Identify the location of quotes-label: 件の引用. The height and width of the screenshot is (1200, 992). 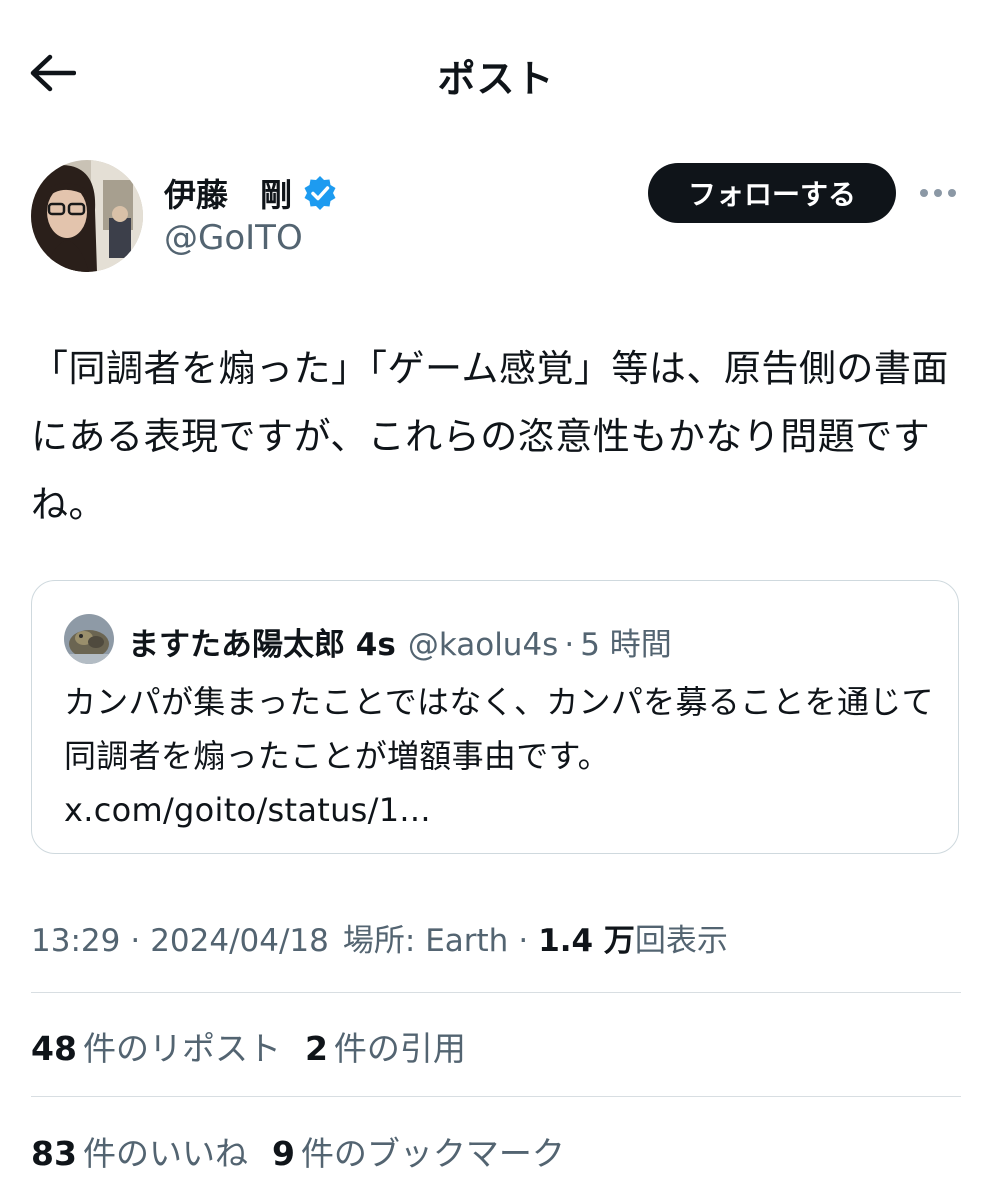
(399, 1048).